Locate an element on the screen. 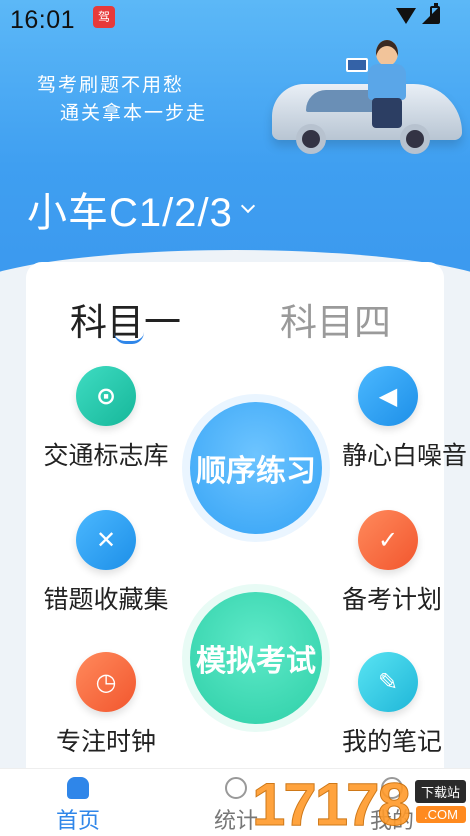 This screenshot has height=836, width=470. traffic-sign-icon: ⊙ is located at coordinates (106, 396).